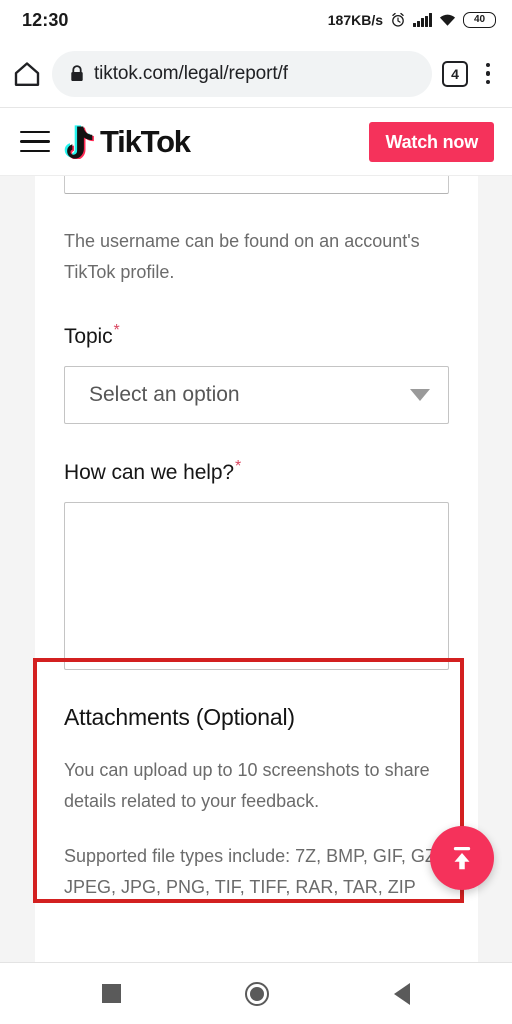 This screenshot has width=512, height=1024. Describe the element at coordinates (256, 335) in the screenshot. I see `topic-label: Topic*` at that location.